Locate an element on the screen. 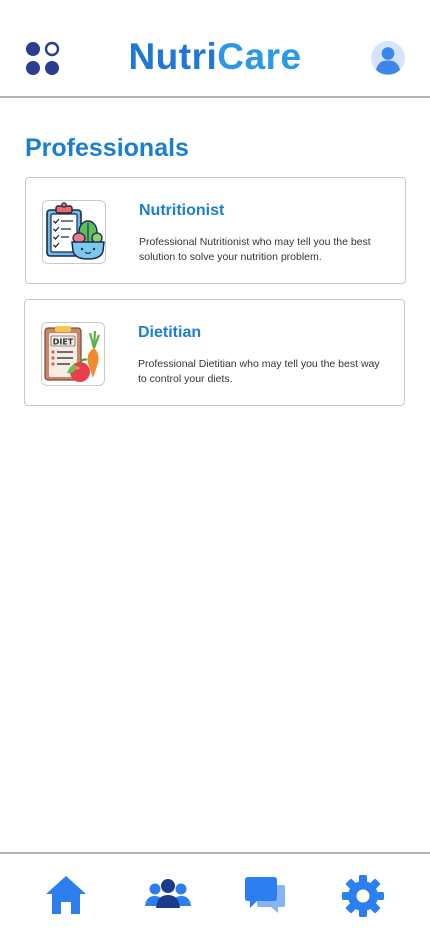 This screenshot has height=932, width=430. app-header: NutriCare is located at coordinates (215, 49).